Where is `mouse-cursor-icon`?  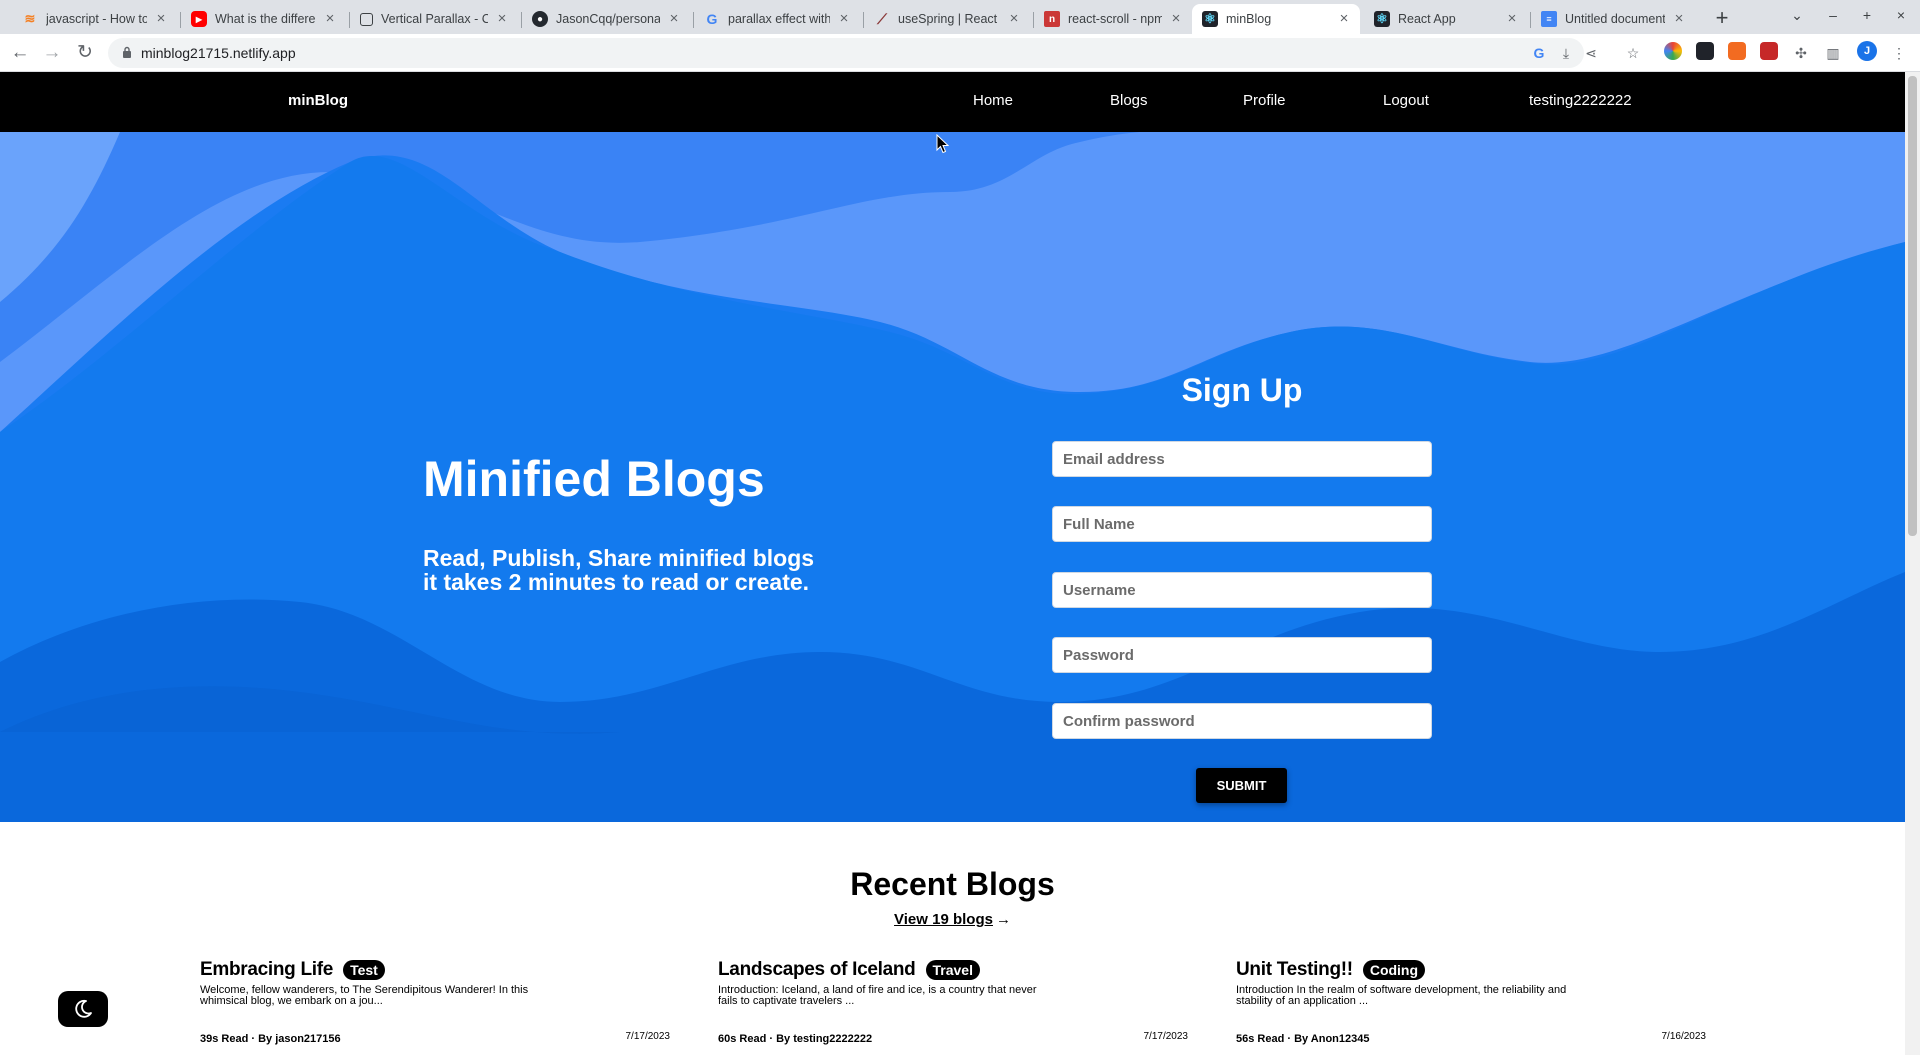
mouse-cursor-icon is located at coordinates (943, 144).